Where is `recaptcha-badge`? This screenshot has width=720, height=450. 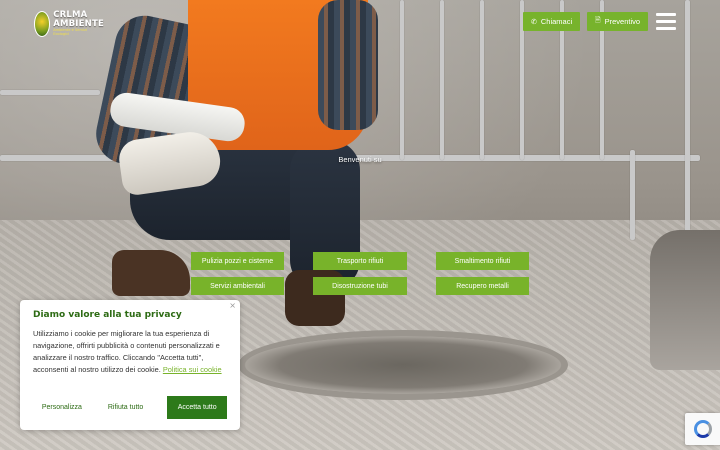 recaptcha-badge is located at coordinates (702, 429).